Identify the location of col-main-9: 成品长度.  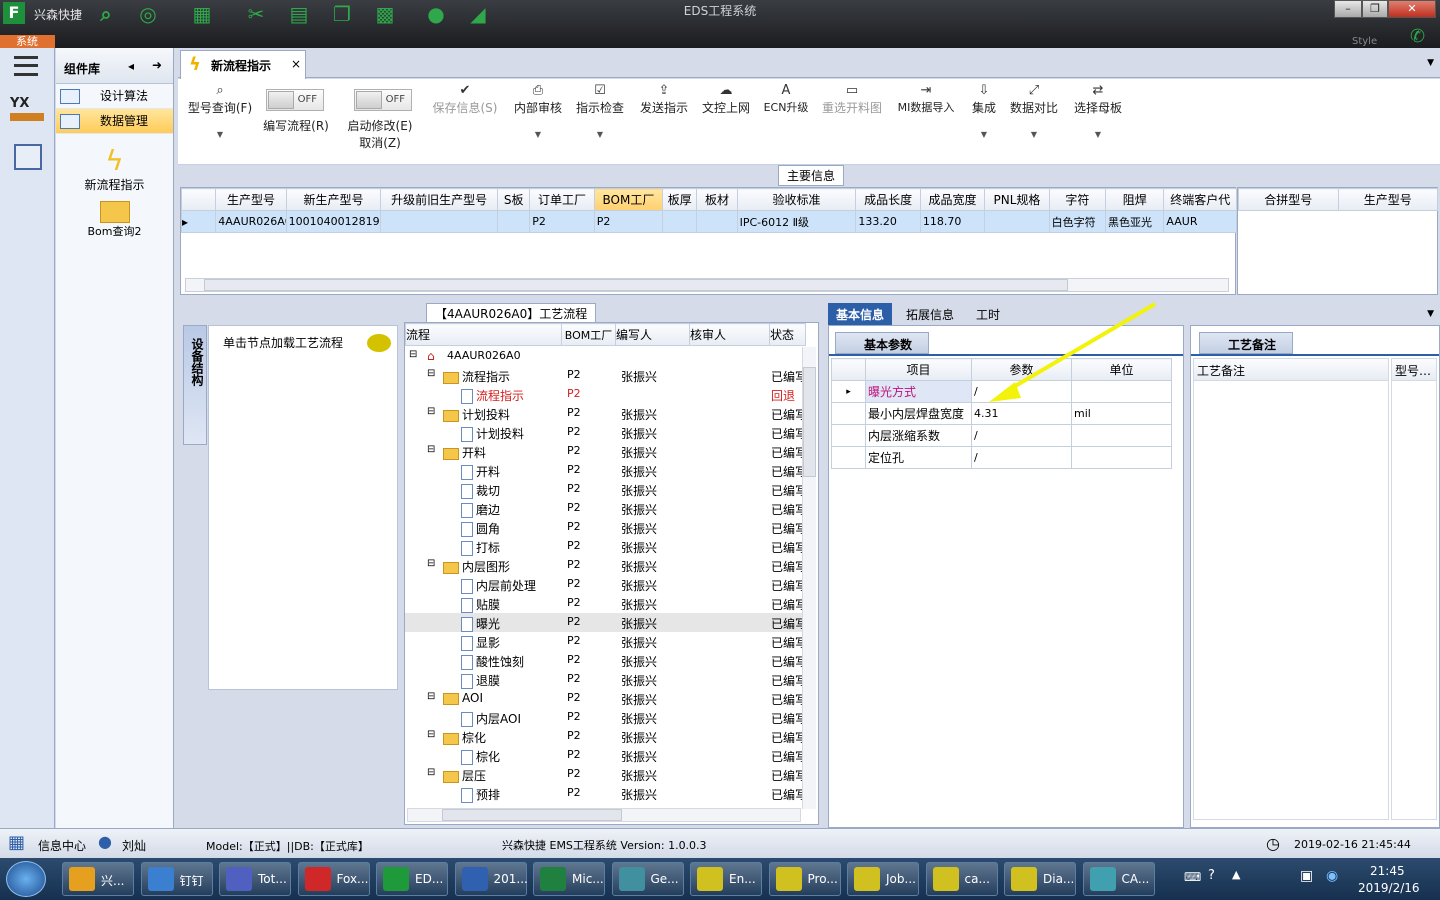
(888, 199).